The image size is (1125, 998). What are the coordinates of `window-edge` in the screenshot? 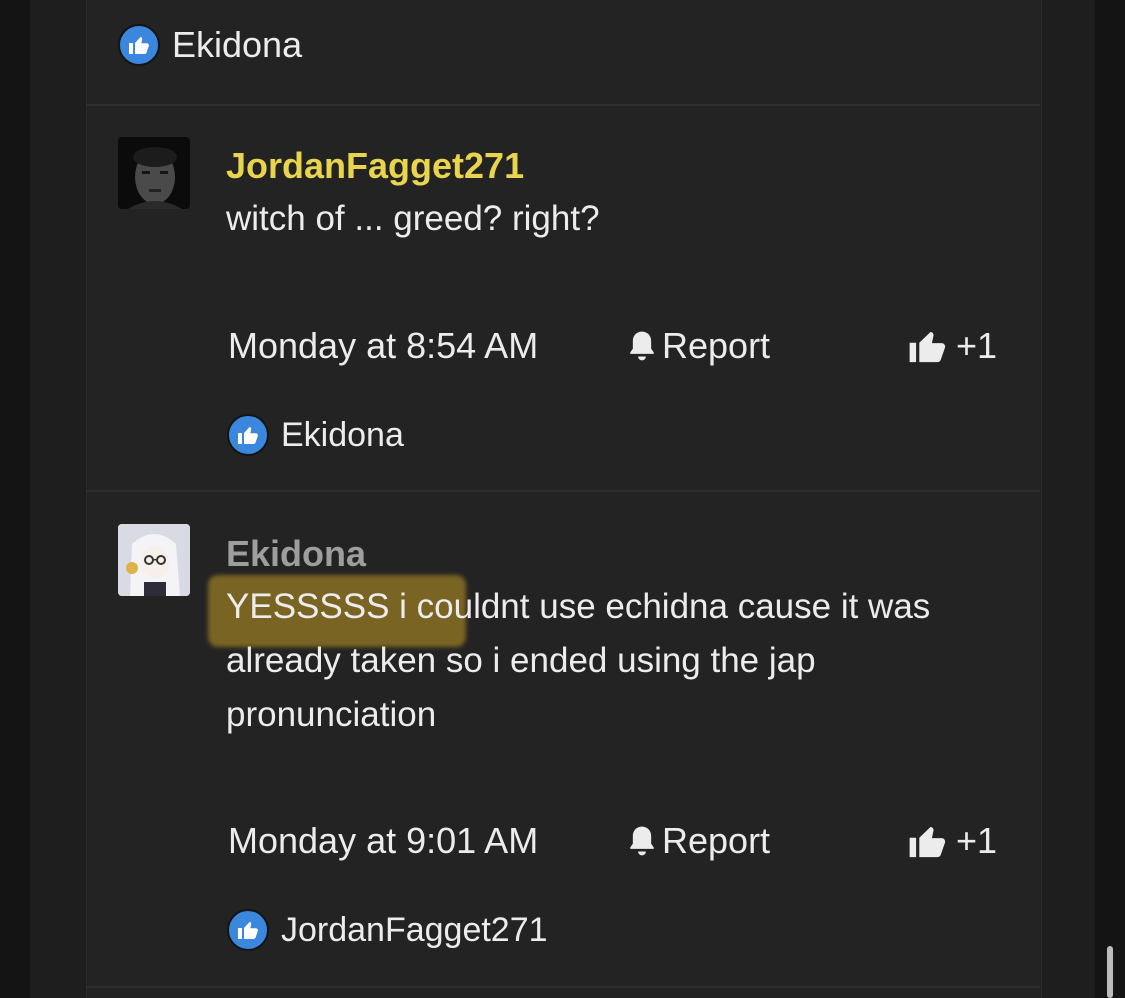 It's located at (15, 499).